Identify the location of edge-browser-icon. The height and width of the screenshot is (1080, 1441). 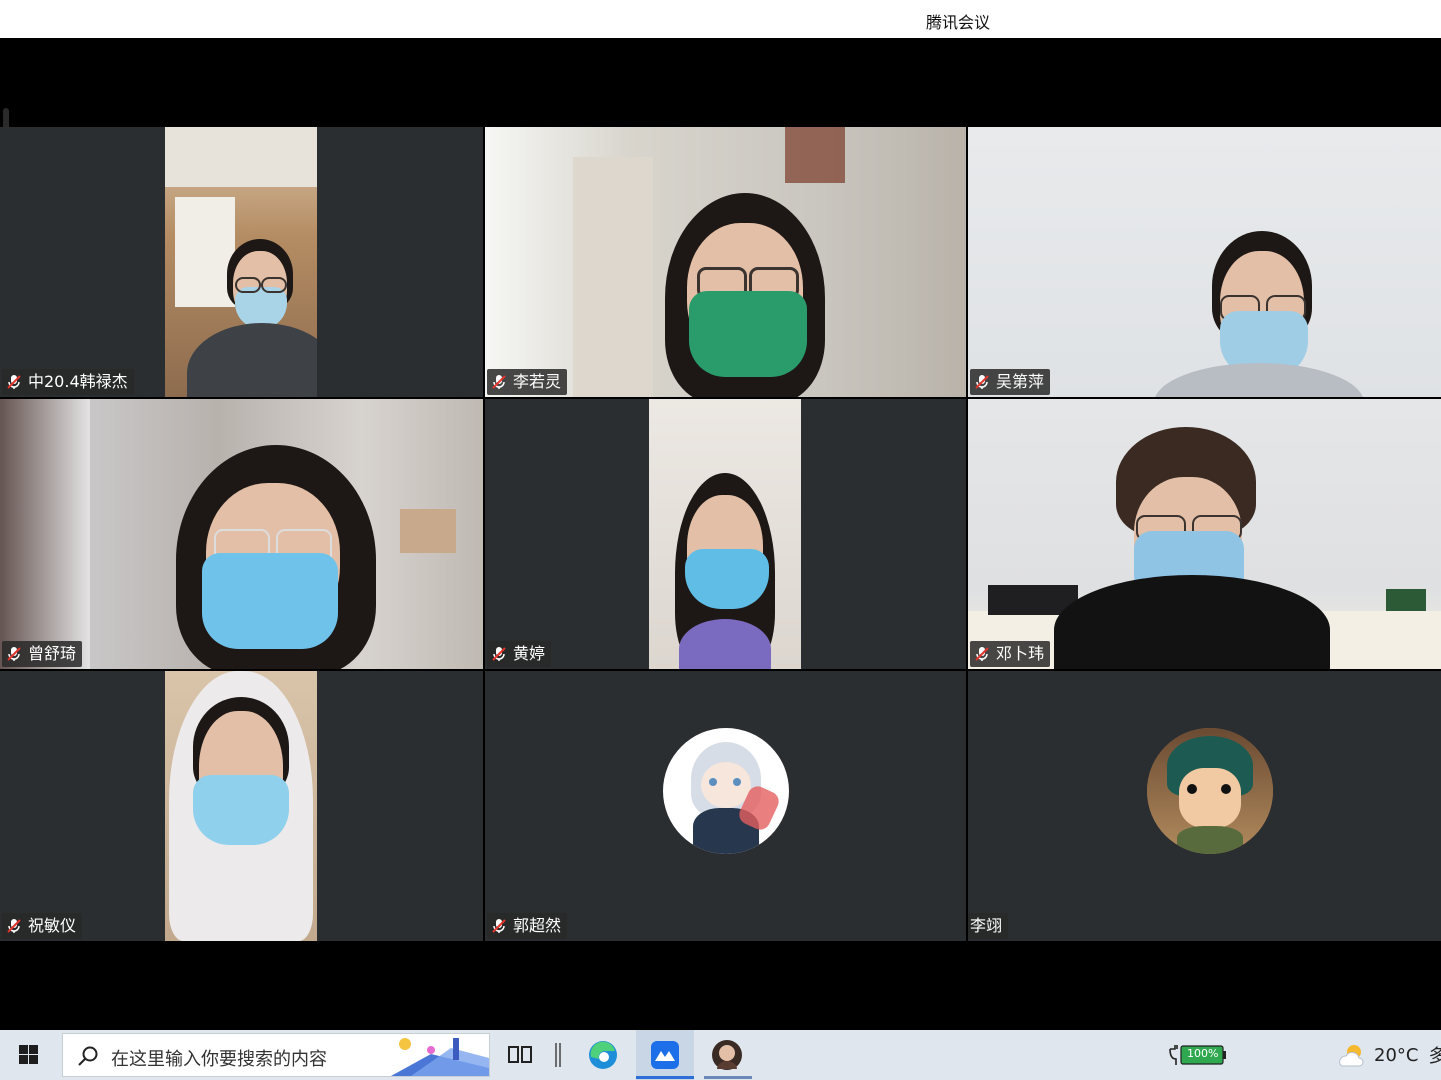
(603, 1055).